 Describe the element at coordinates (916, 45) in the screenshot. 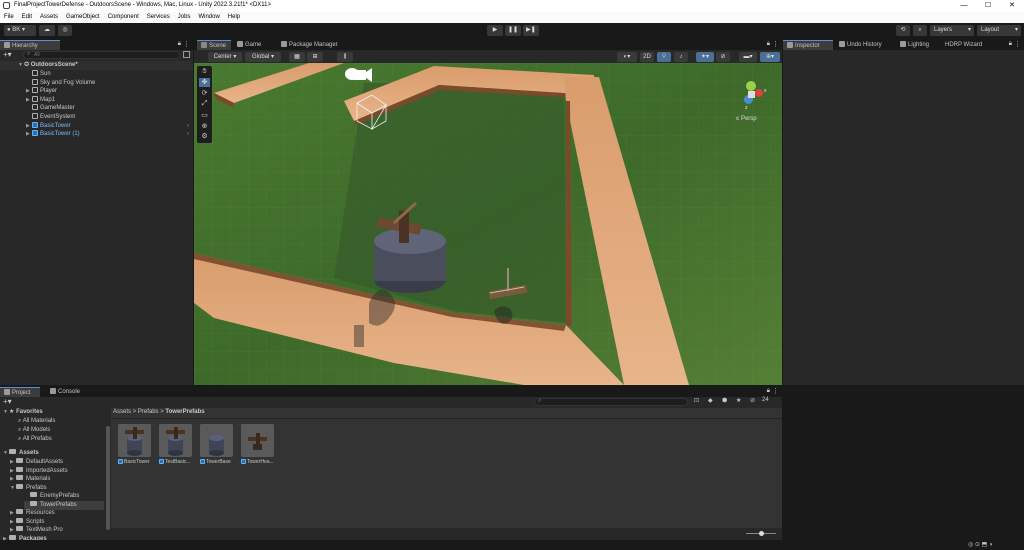

I see `tab-lighting: Lighting` at that location.